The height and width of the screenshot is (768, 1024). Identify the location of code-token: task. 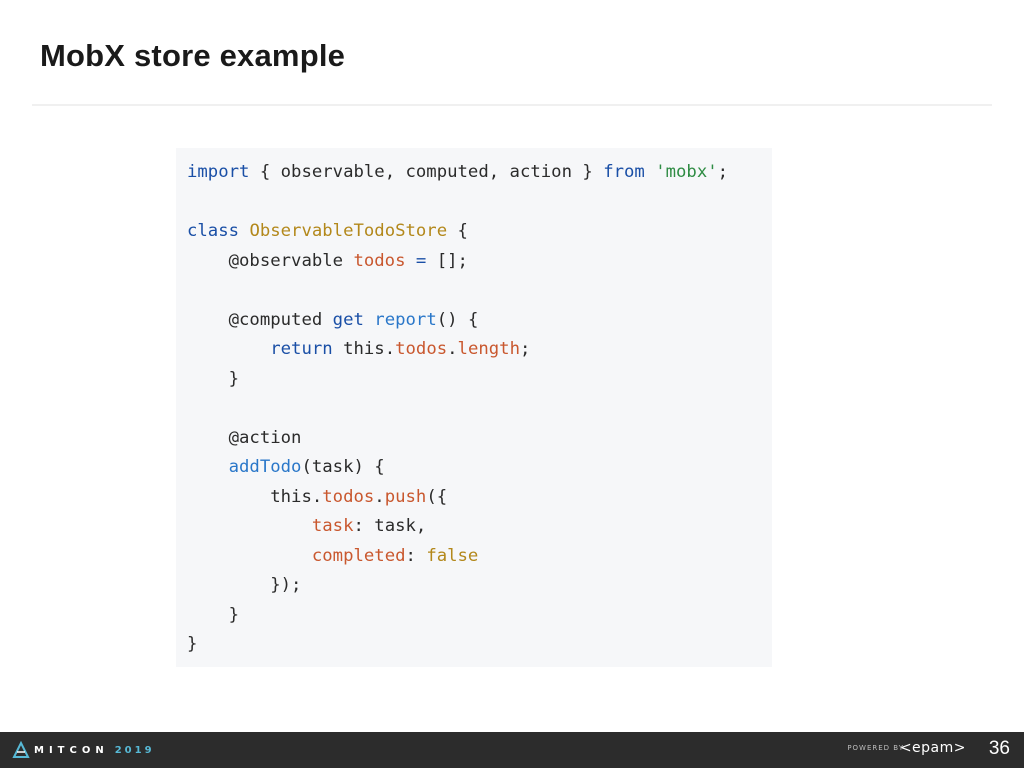
(332, 526).